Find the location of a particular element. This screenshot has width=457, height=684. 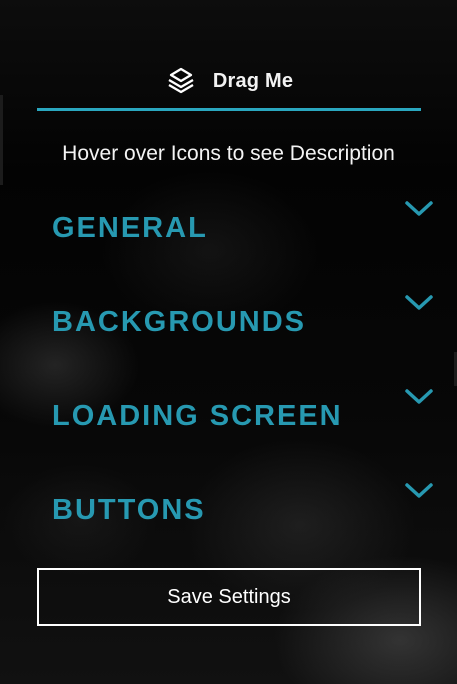

drag-handle: Drag Me is located at coordinates (229, 81).